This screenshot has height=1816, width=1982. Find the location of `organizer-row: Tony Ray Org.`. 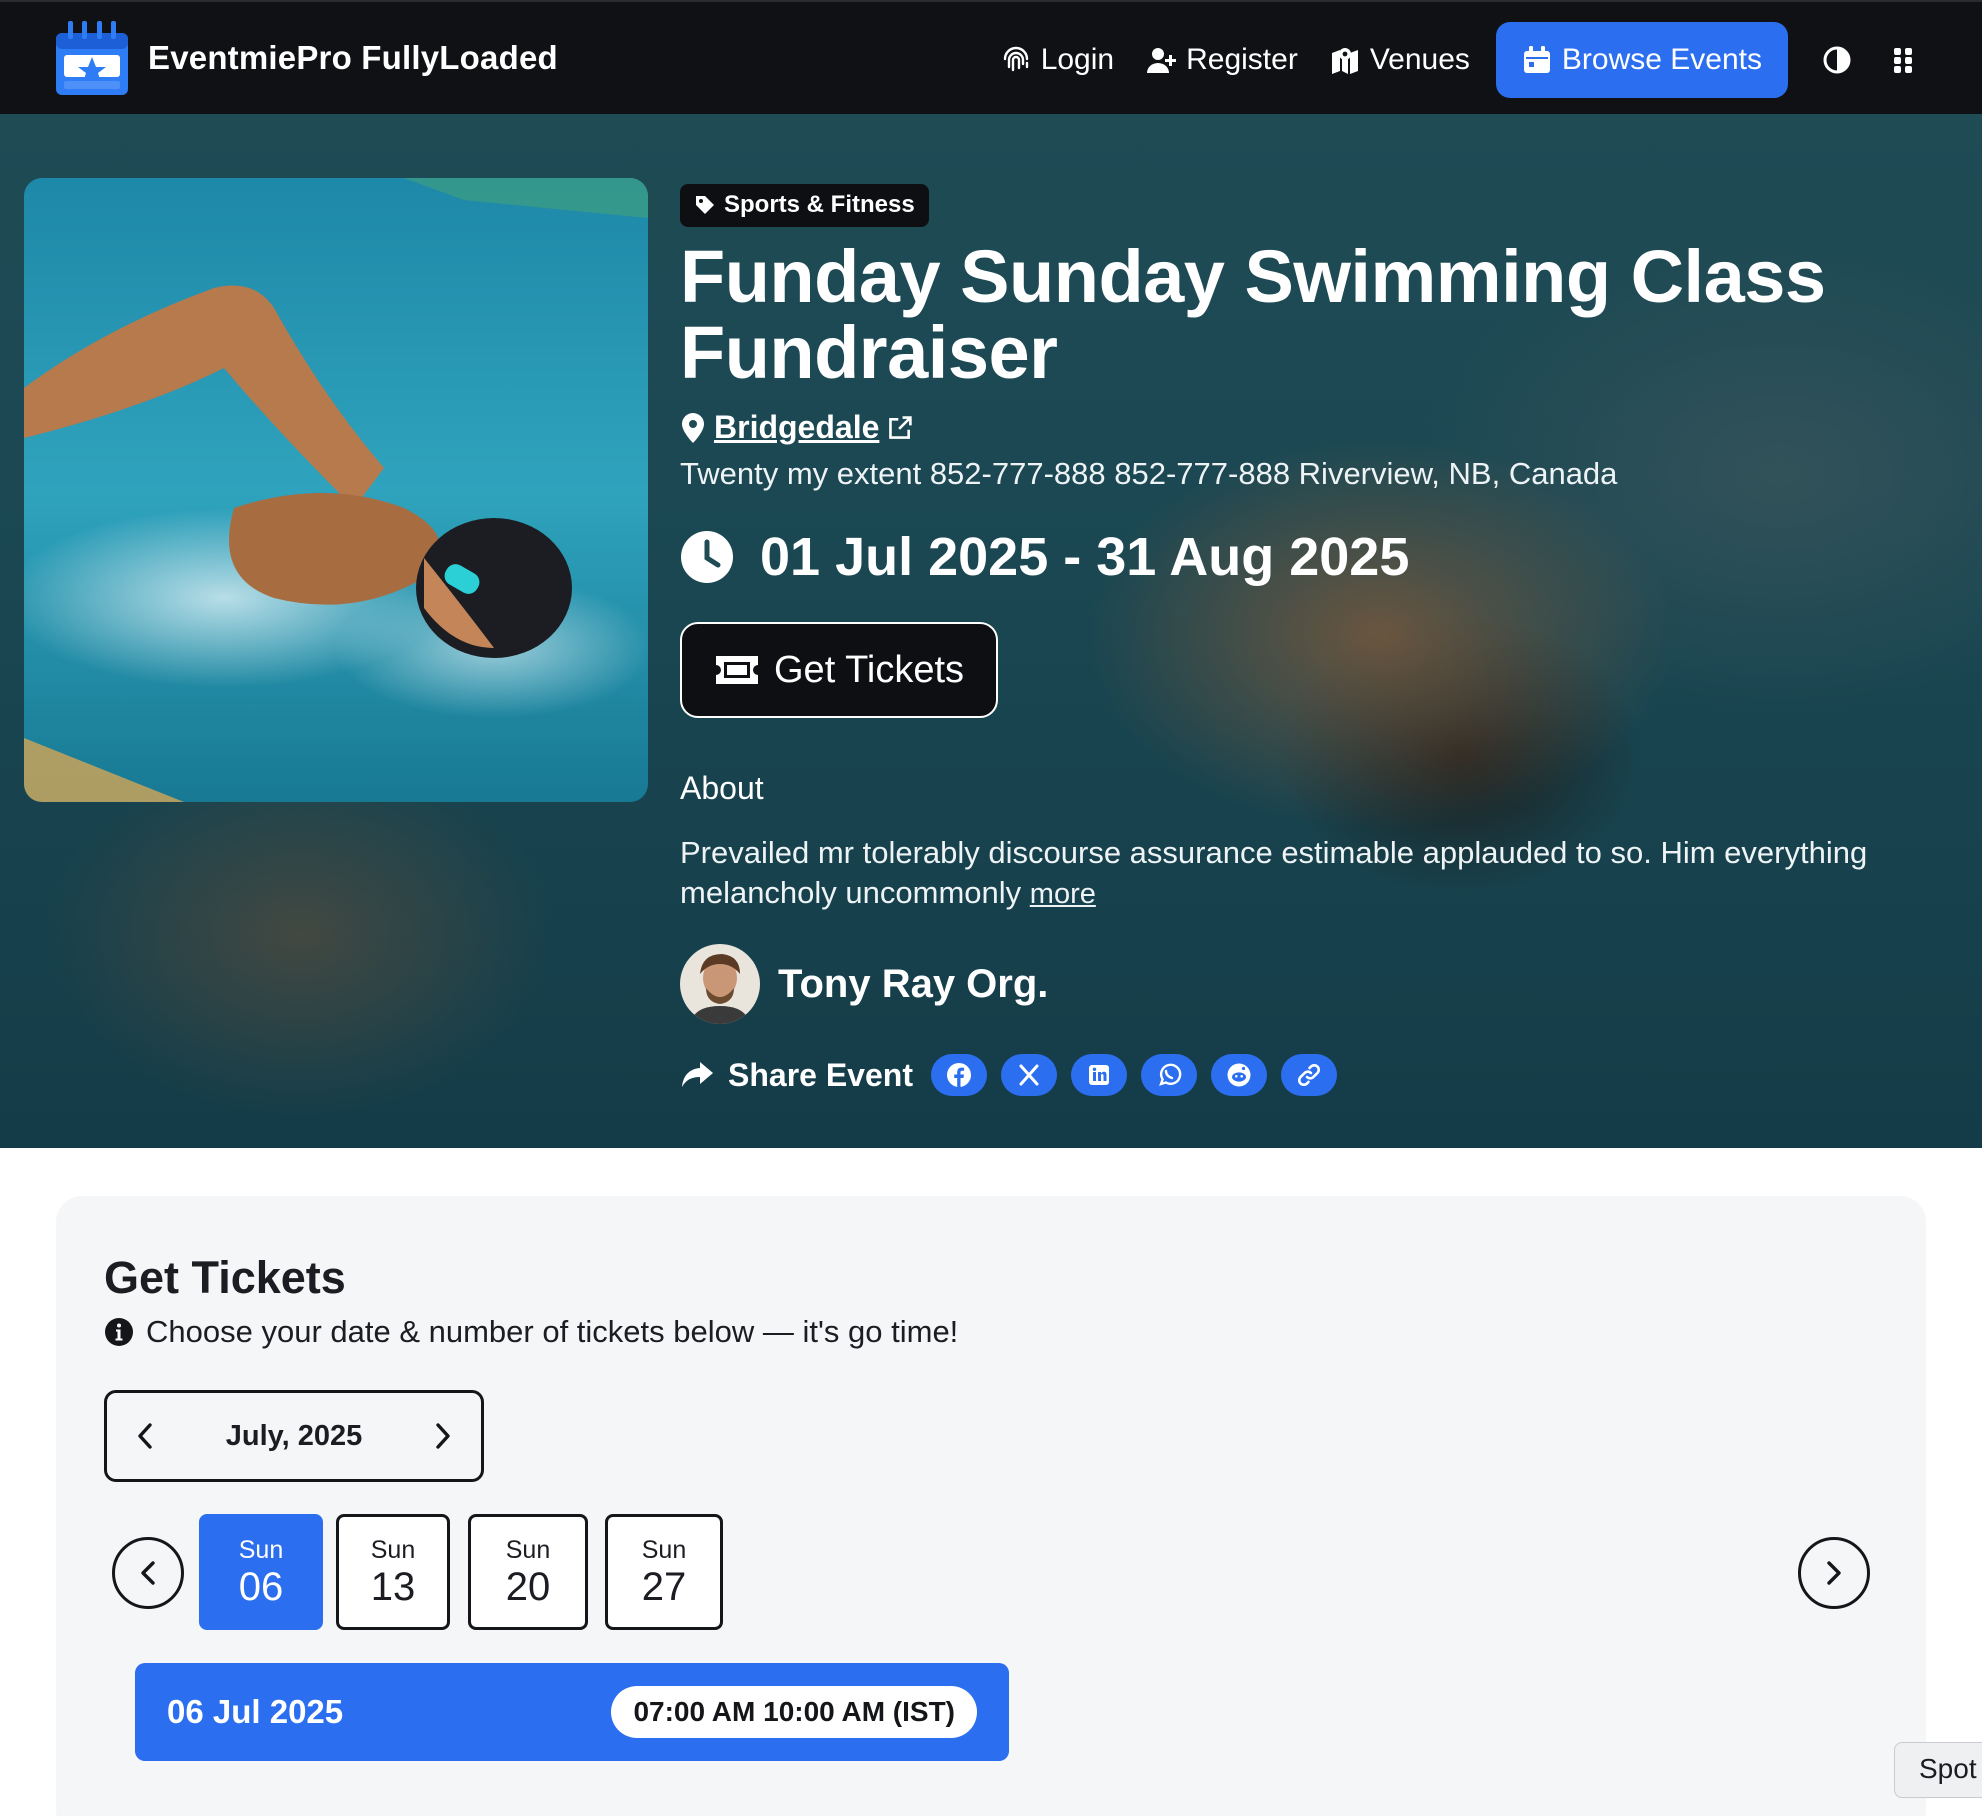

organizer-row: Tony Ray Org. is located at coordinates (1310, 984).